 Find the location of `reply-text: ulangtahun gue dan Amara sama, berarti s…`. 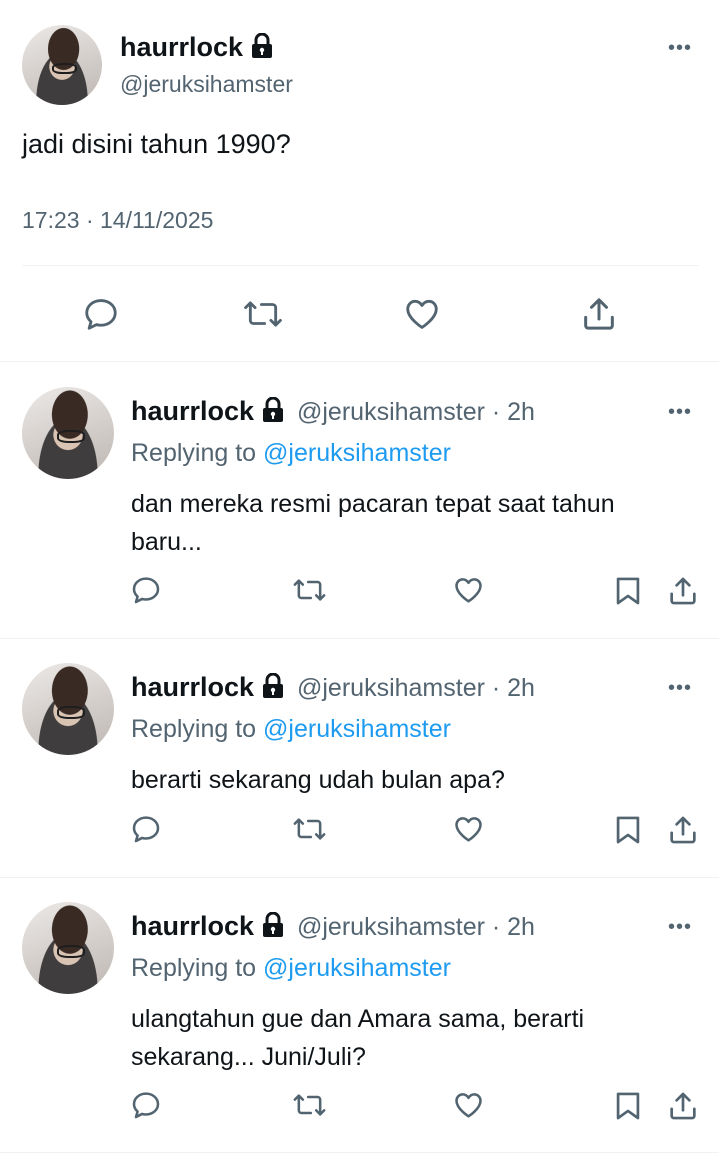

reply-text: ulangtahun gue dan Amara sama, berarti s… is located at coordinates (357, 1038).